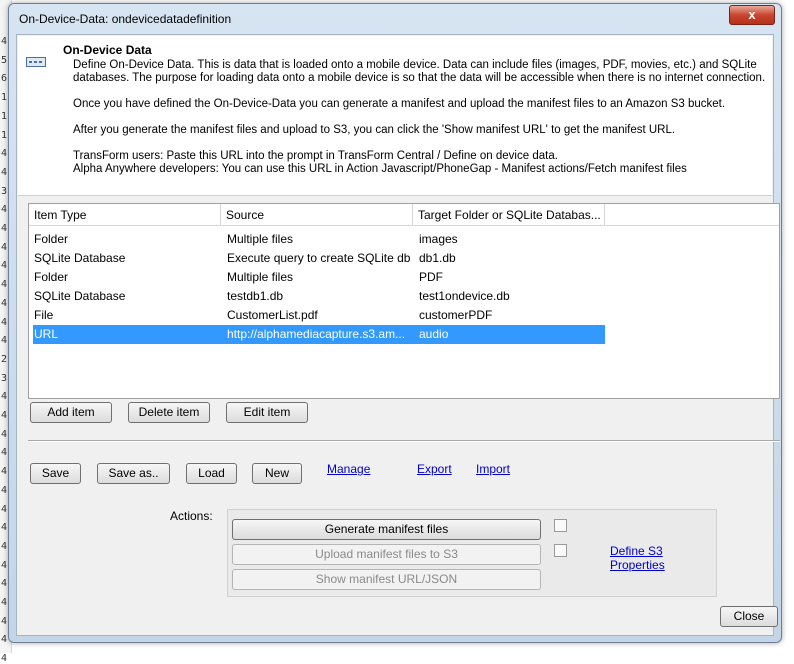  I want to click on load-button: Load, so click(211, 473).